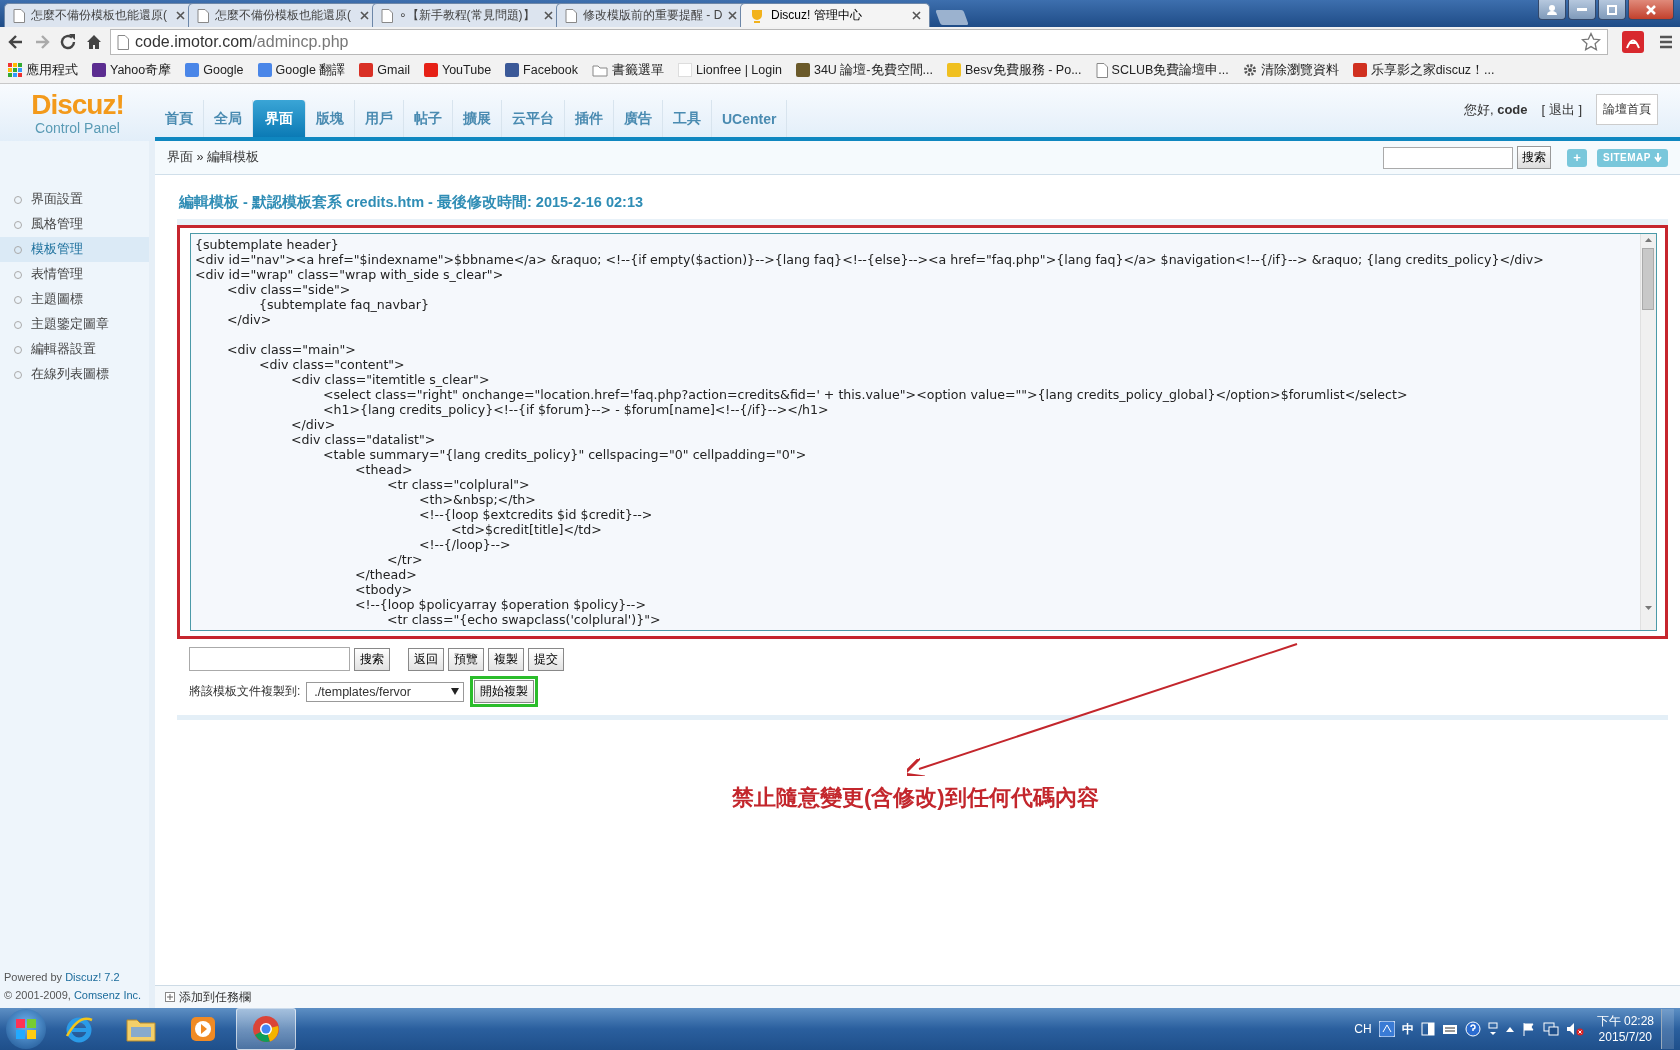  What do you see at coordinates (1472, 1029) in the screenshot?
I see `help-icon` at bounding box center [1472, 1029].